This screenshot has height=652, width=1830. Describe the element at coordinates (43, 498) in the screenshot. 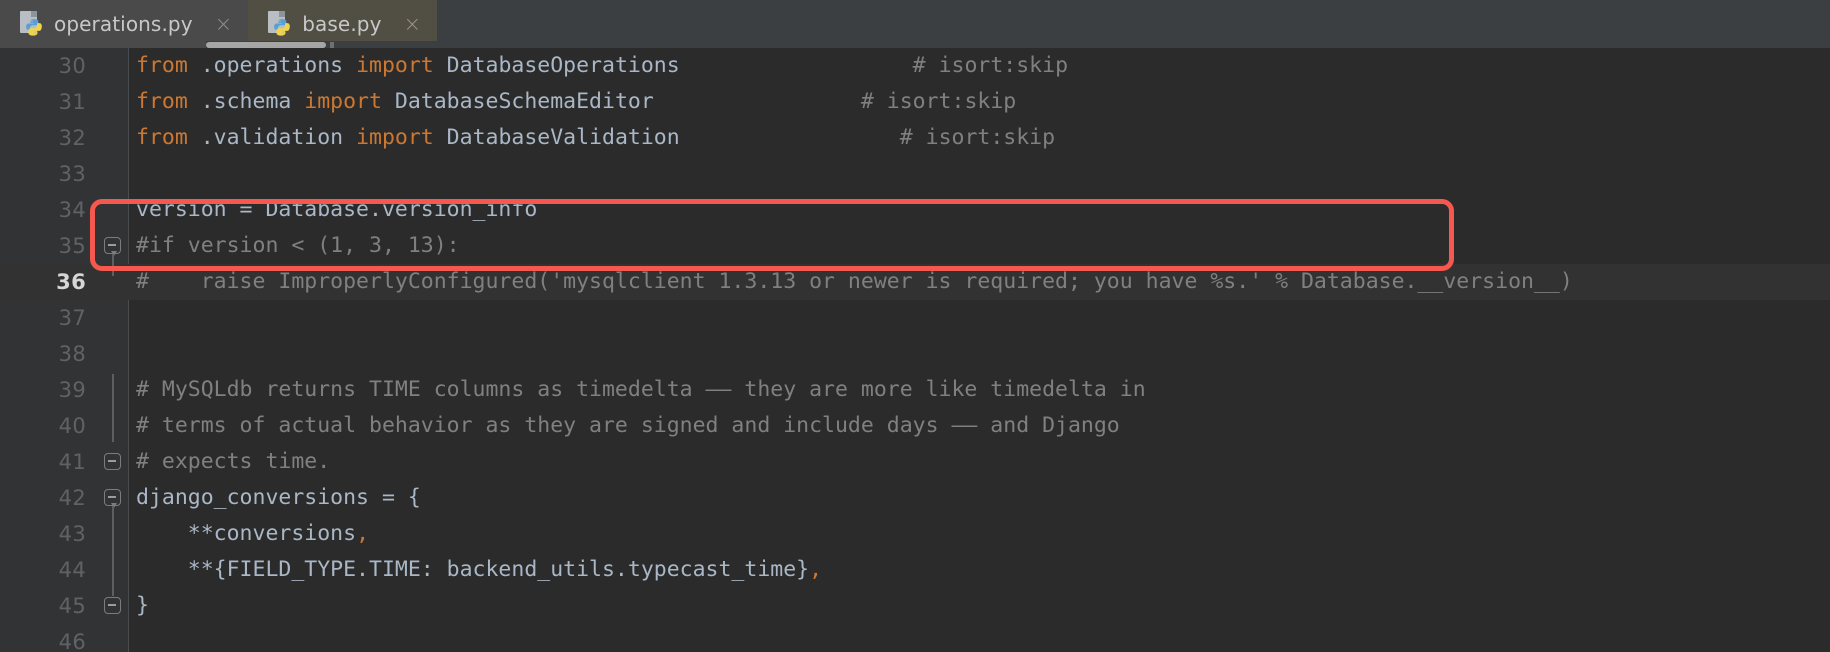

I see `line-number: 42` at that location.